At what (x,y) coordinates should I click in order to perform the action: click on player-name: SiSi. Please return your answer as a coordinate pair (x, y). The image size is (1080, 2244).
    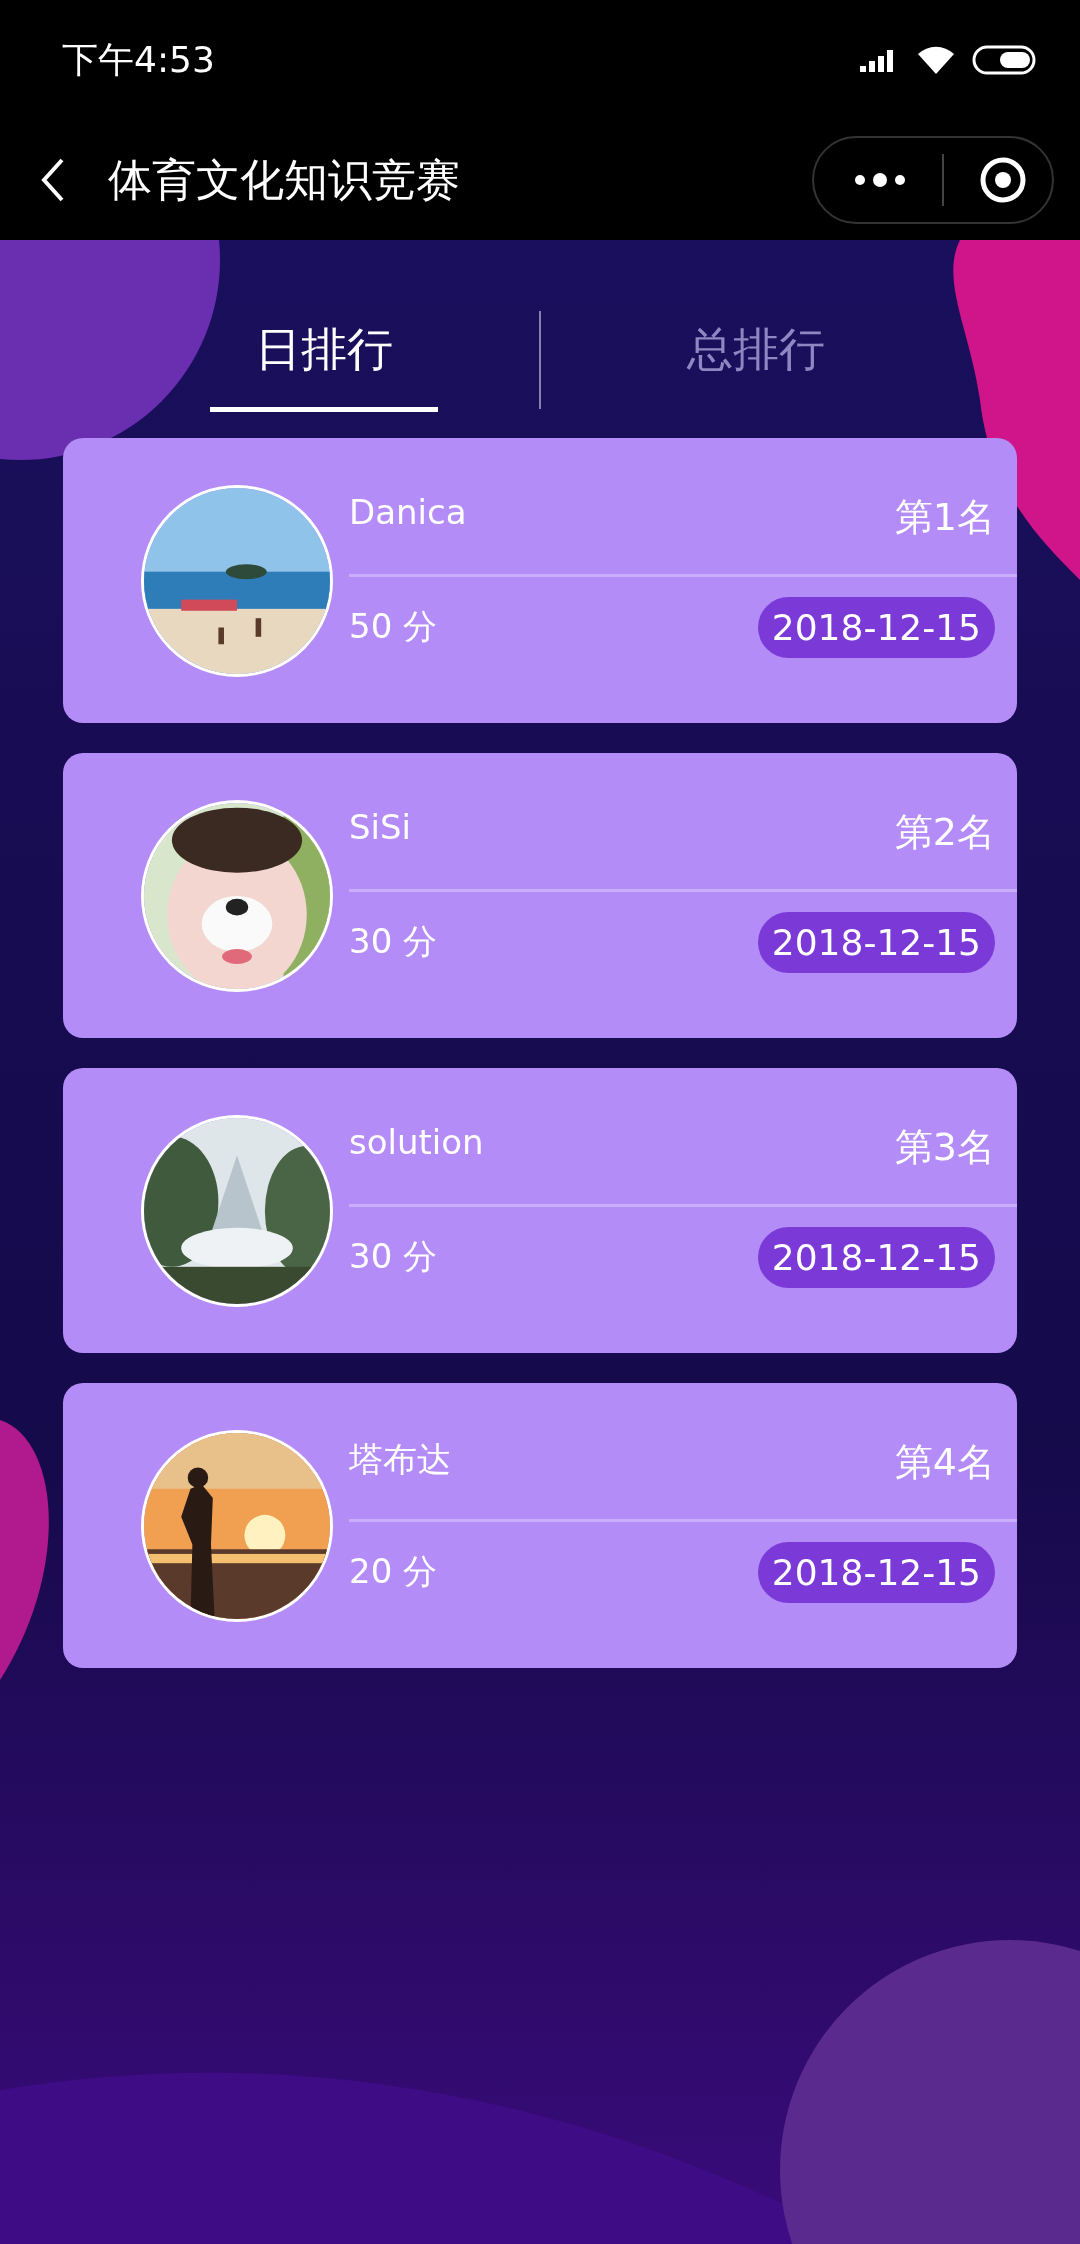
    Looking at the image, I should click on (380, 827).